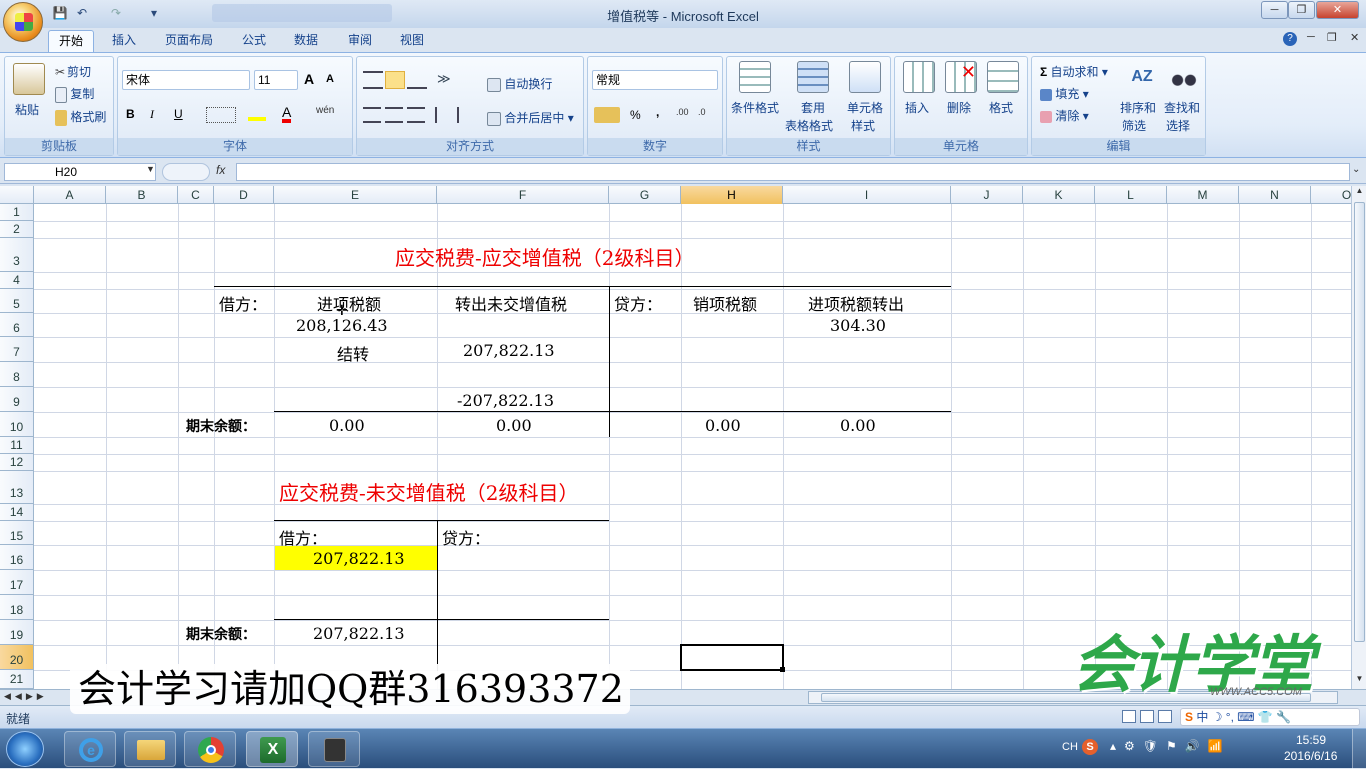 The height and width of the screenshot is (769, 1366). I want to click on column-header-k: K, so click(1059, 195).